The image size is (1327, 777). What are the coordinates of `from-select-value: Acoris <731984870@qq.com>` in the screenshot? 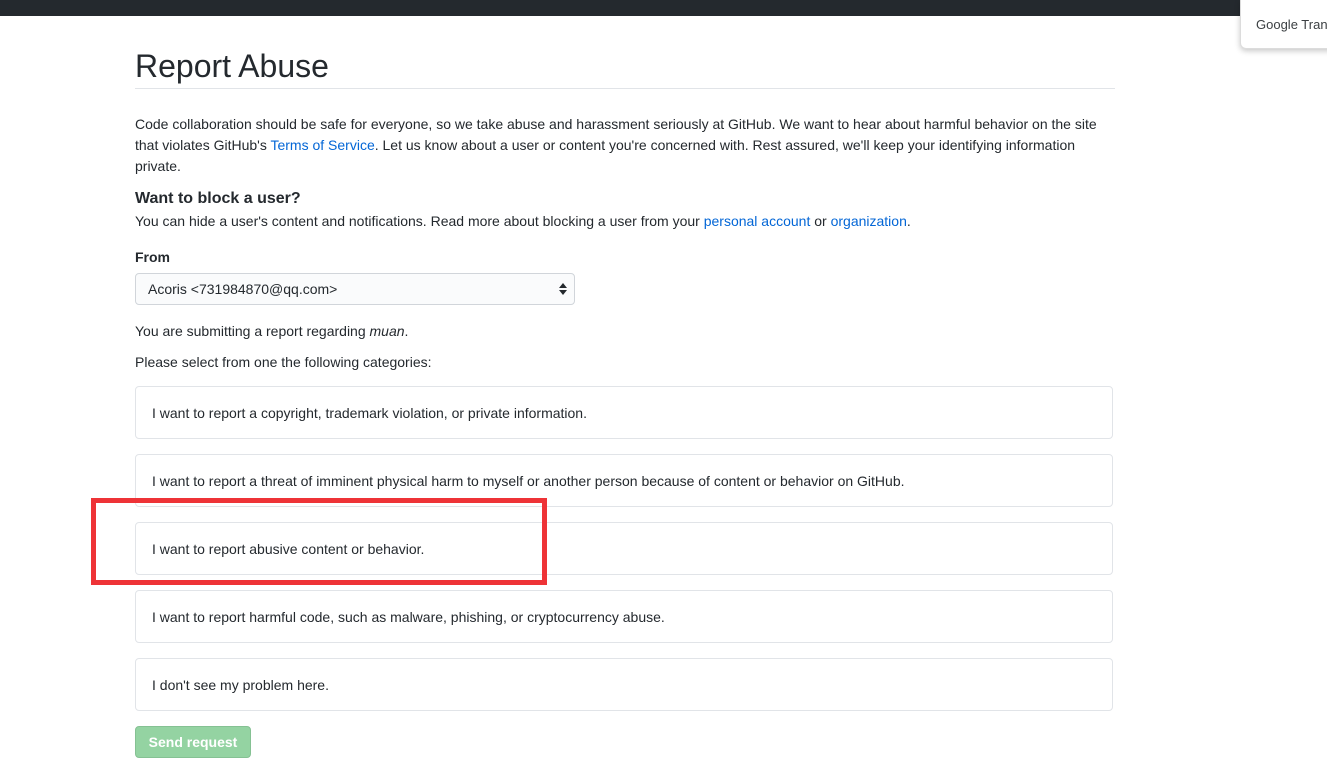 It's located at (243, 289).